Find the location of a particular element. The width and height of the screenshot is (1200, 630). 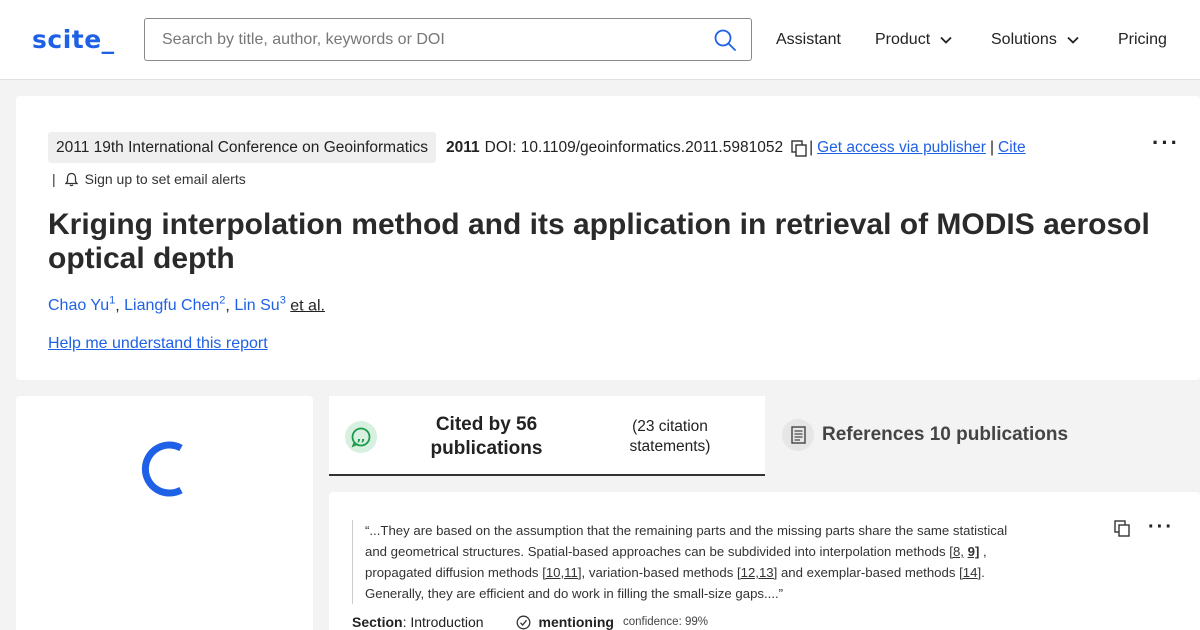

scite-logo: scite_ is located at coordinates (73, 39).